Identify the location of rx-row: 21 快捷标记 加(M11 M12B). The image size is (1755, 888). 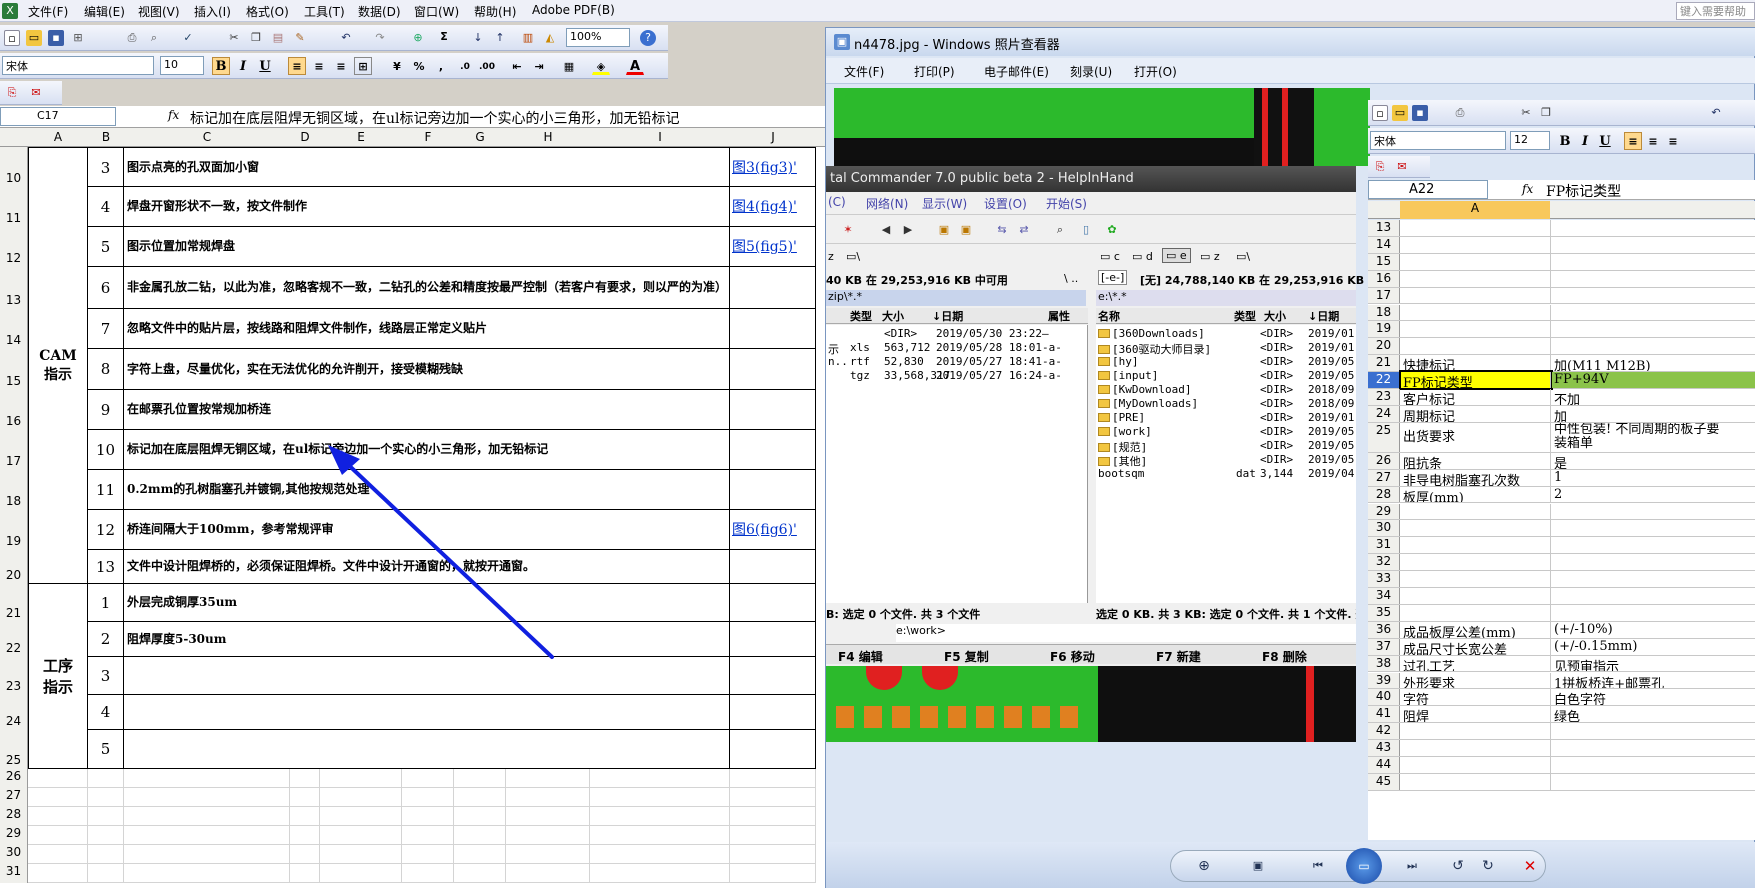
(1561, 364).